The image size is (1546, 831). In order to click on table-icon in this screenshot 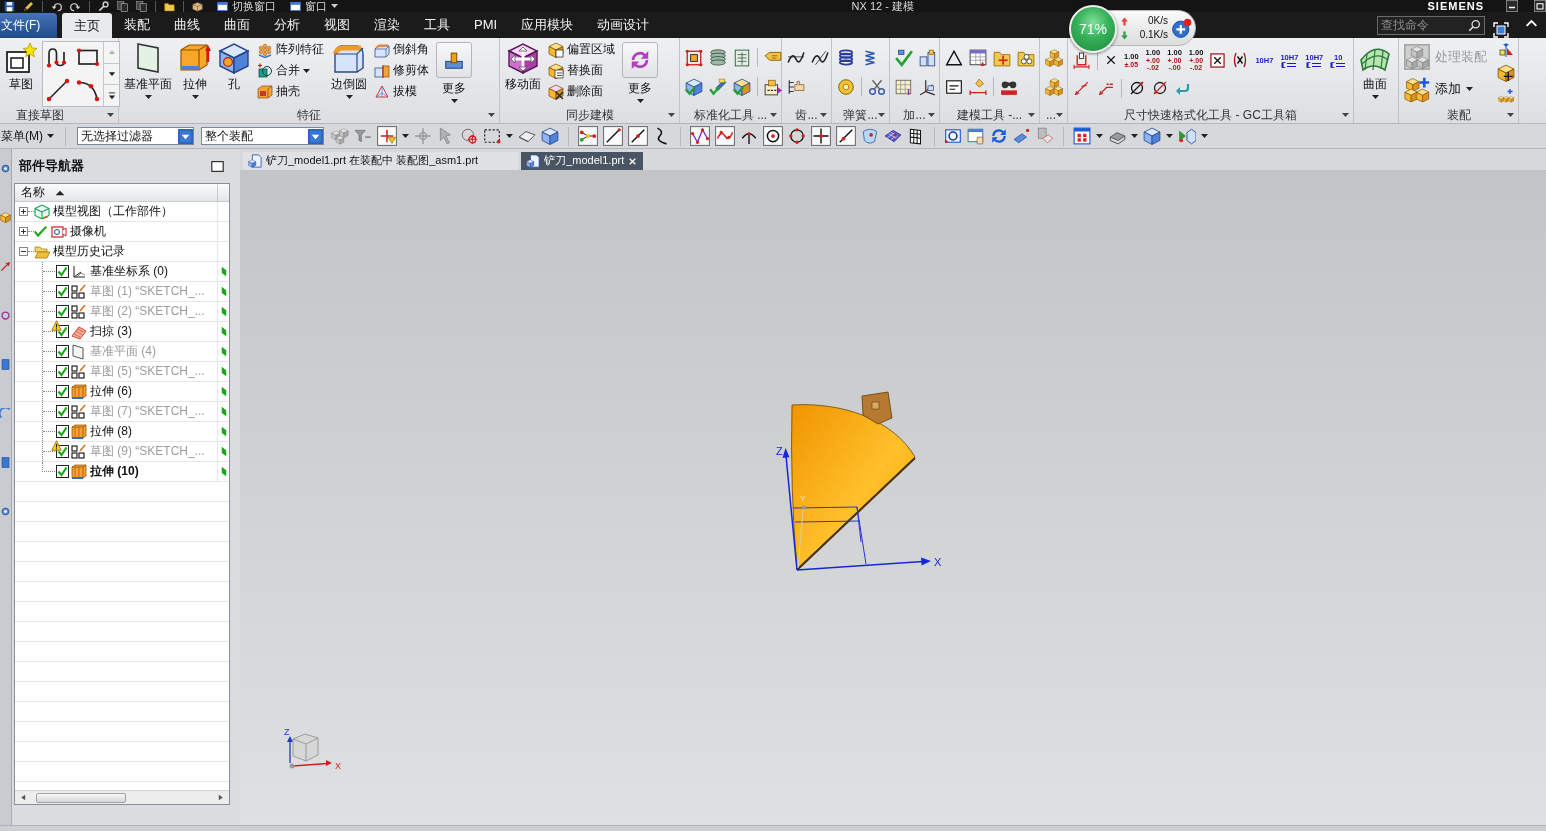, I will do `click(742, 57)`.